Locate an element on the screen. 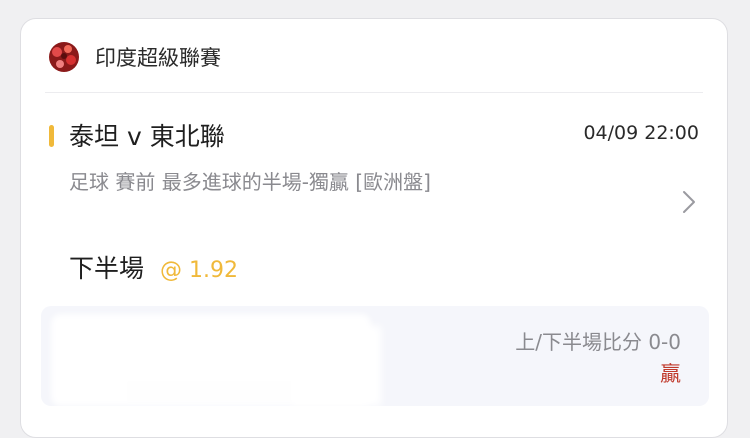  odds-value: @ 1.92 is located at coordinates (199, 270).